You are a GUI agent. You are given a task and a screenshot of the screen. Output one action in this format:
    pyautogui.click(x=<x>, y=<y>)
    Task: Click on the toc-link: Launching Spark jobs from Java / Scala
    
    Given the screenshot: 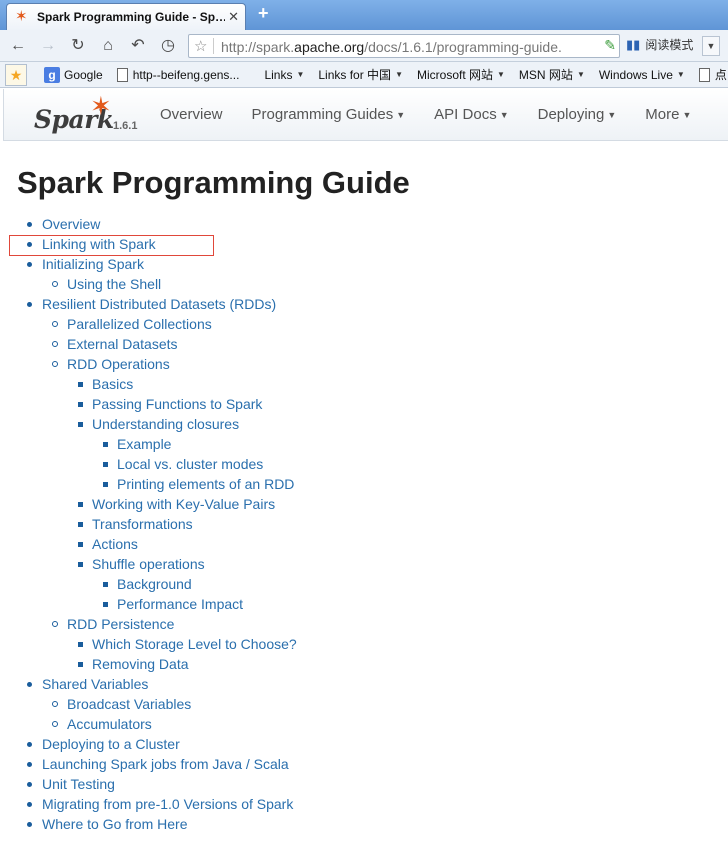 What is the action you would take?
    pyautogui.click(x=165, y=764)
    